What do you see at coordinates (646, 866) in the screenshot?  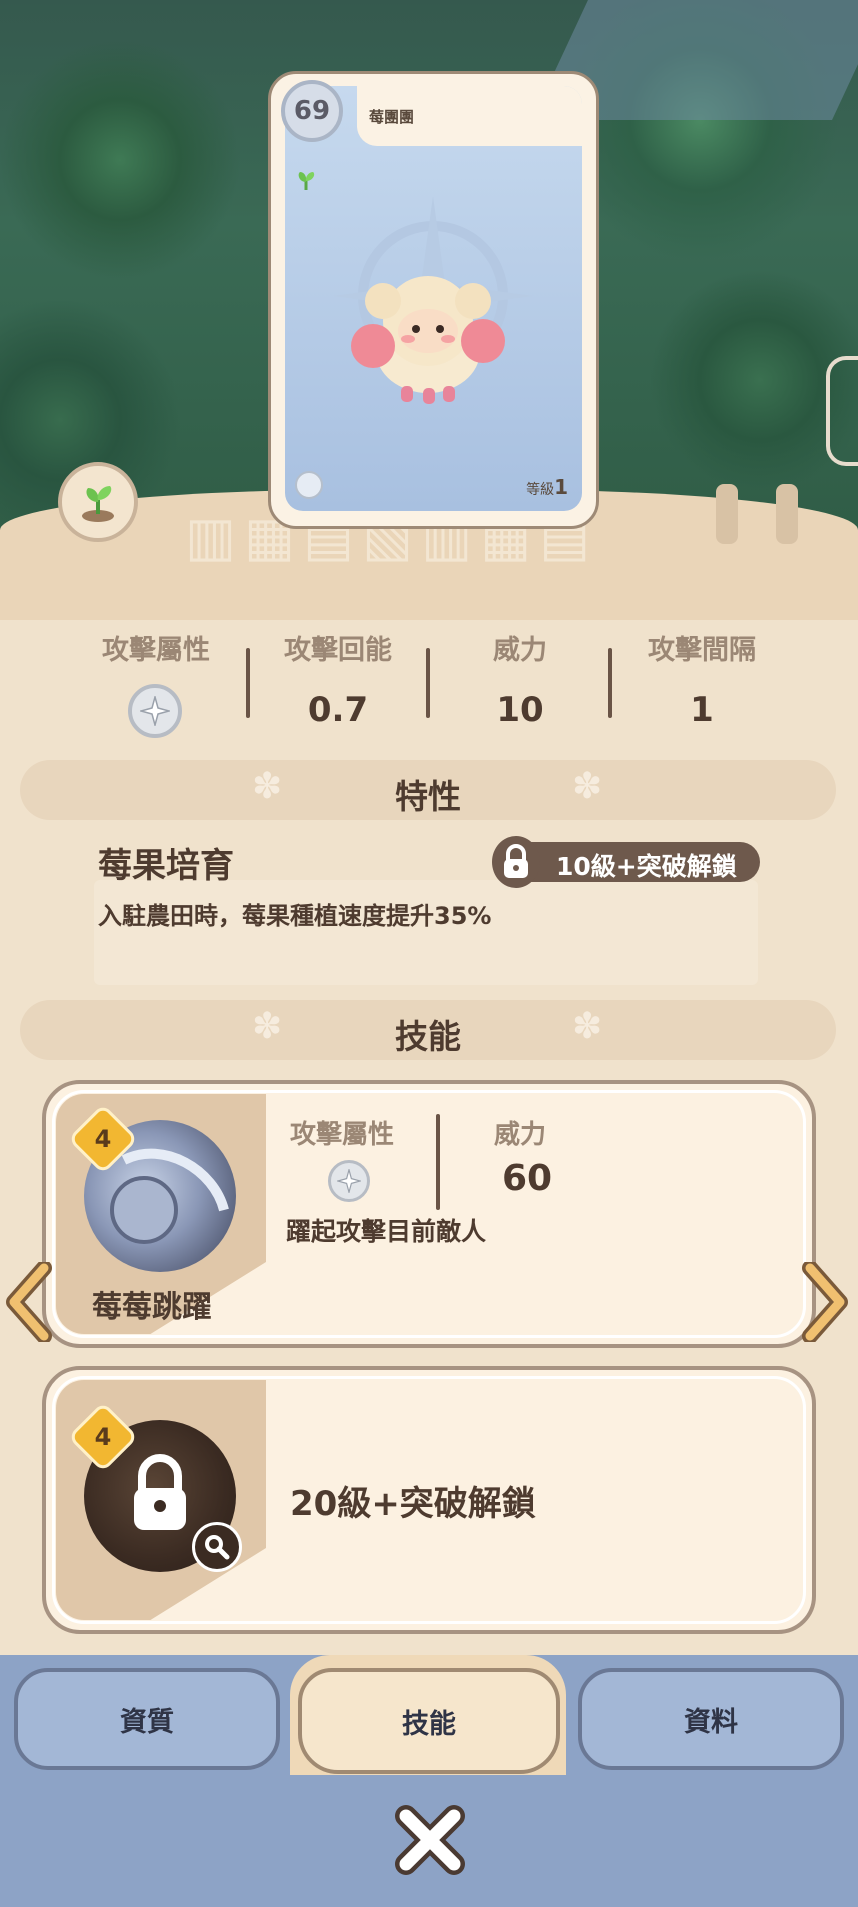 I see `trait-unlock-text: 10級+突破解鎖` at bounding box center [646, 866].